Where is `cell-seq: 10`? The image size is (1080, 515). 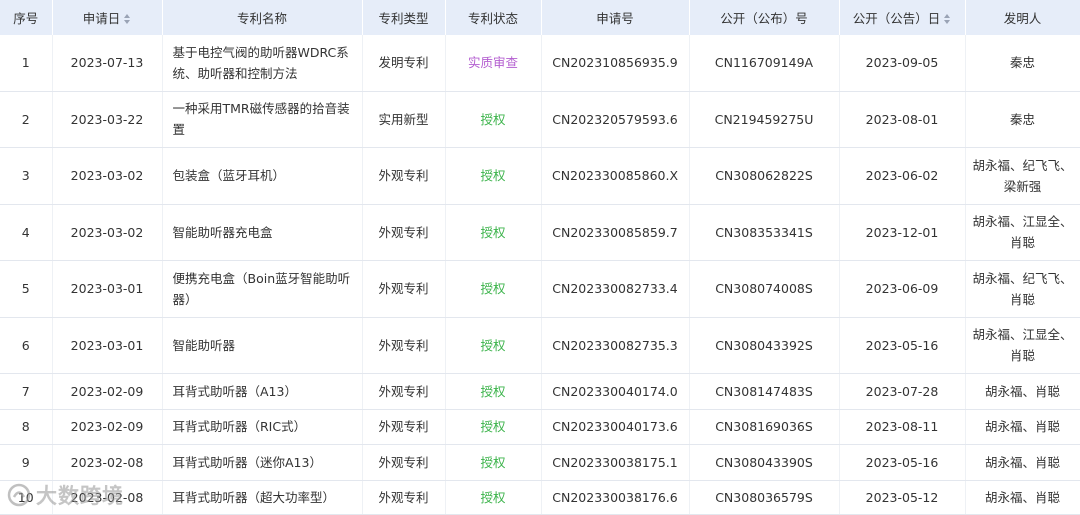
cell-seq: 10 is located at coordinates (26, 497).